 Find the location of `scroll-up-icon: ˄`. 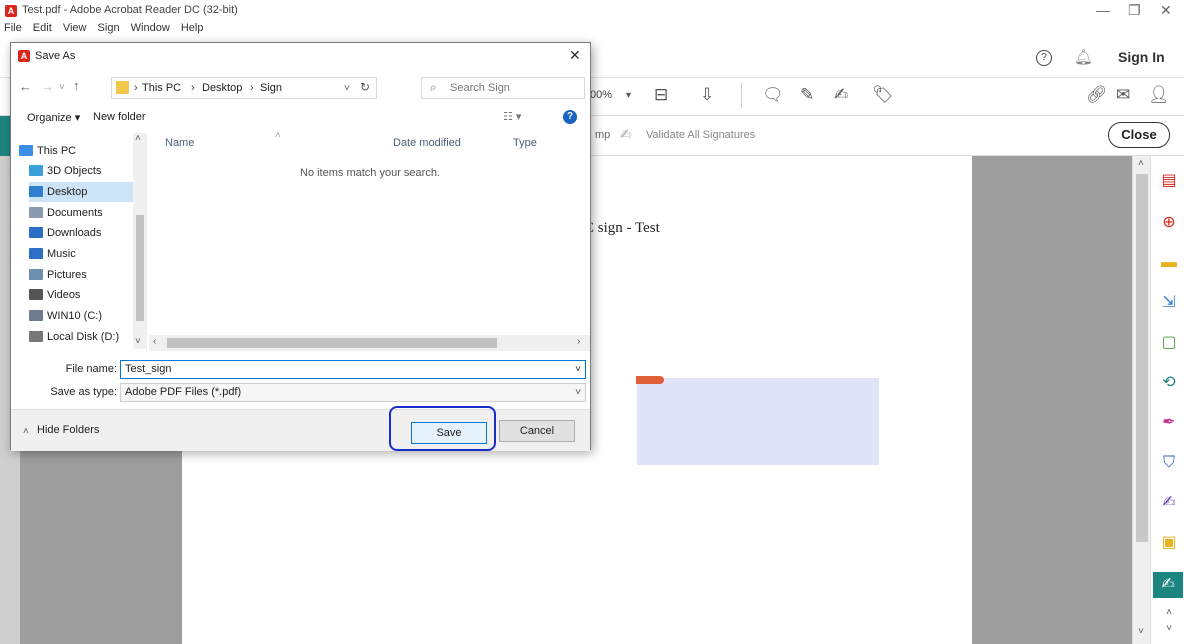

scroll-up-icon: ˄ is located at coordinates (1141, 163).